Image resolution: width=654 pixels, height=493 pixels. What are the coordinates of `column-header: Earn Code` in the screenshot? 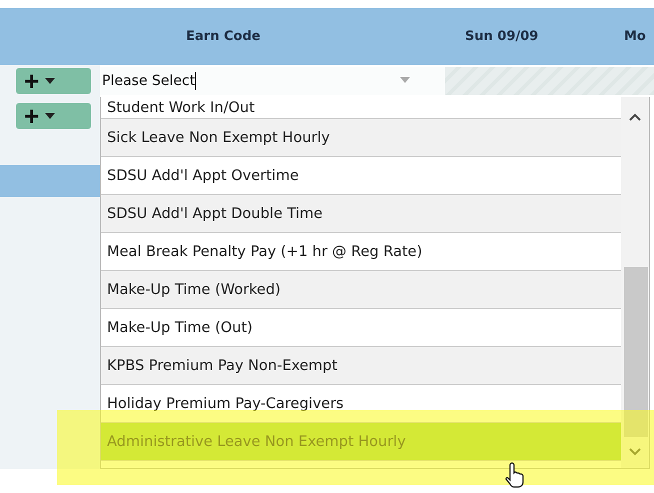 It's located at (223, 36).